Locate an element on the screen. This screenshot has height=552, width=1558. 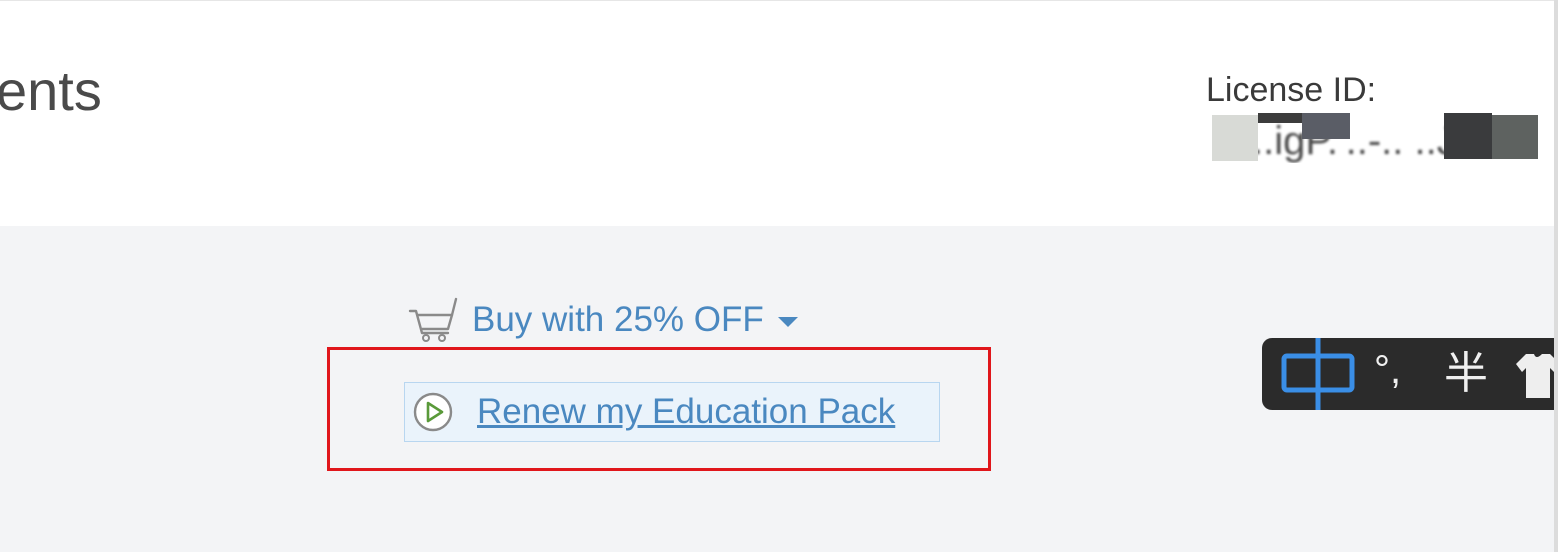
page-title: ents is located at coordinates (51, 90).